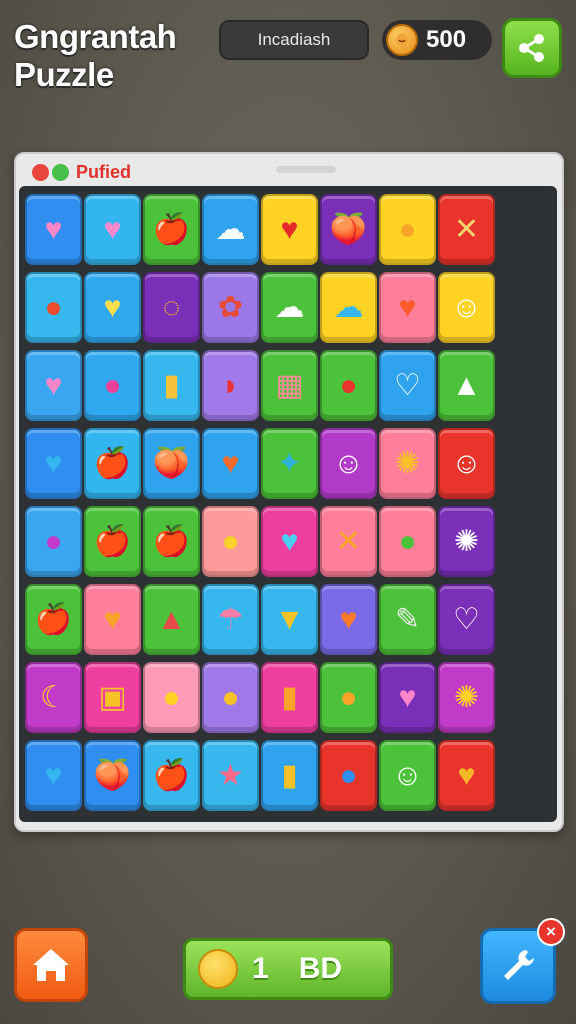  I want to click on tile: ◌, so click(171, 307).